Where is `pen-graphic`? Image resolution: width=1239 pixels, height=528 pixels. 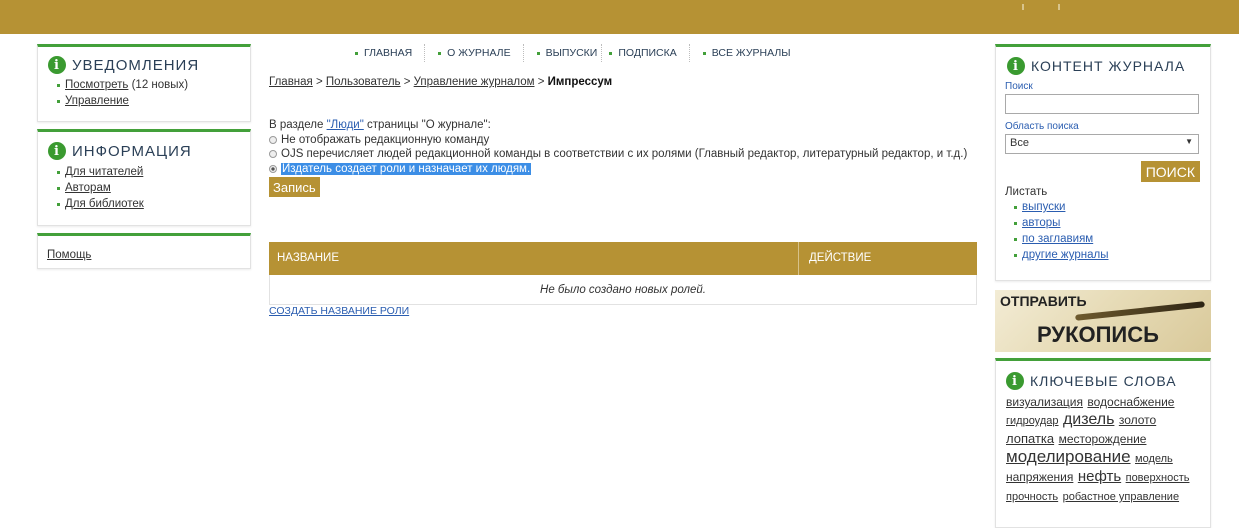 pen-graphic is located at coordinates (1140, 311).